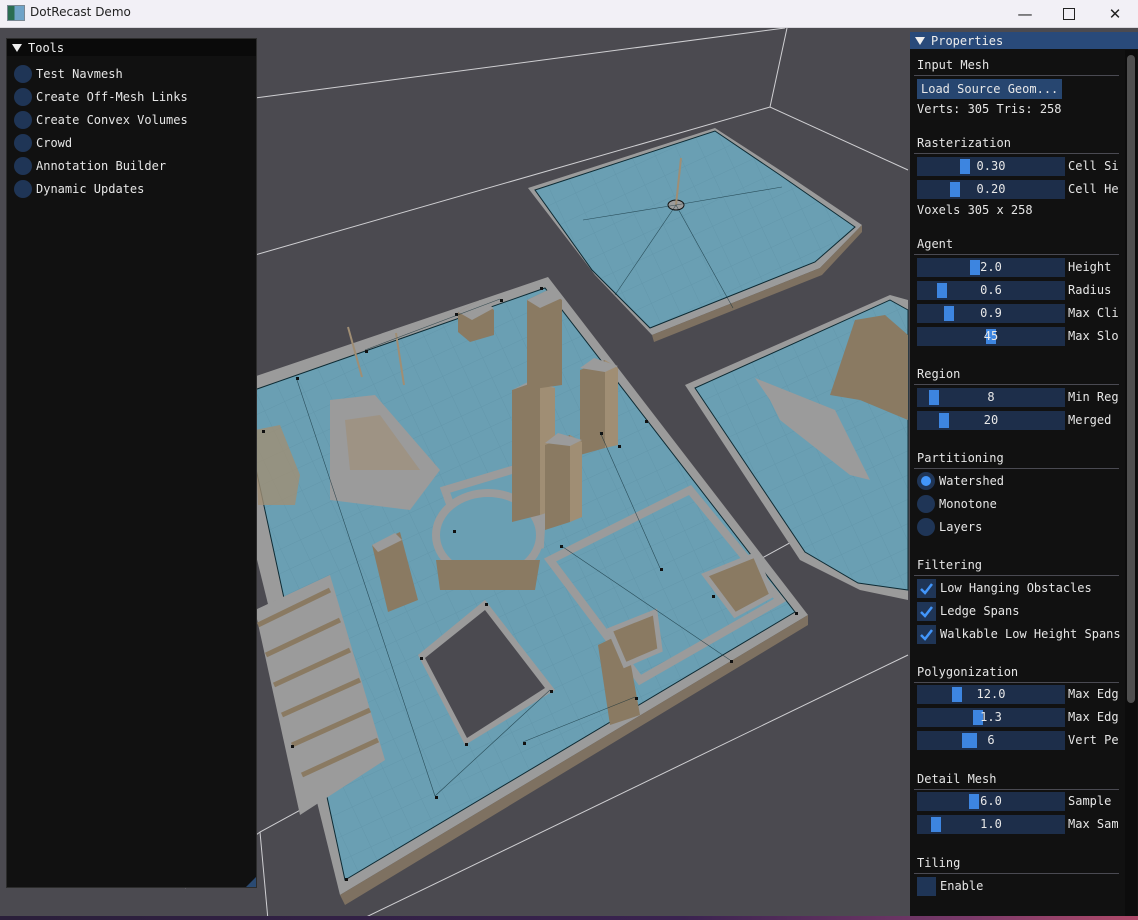 The height and width of the screenshot is (920, 1138). I want to click on sample-distance-slider: 6.0, so click(991, 801).